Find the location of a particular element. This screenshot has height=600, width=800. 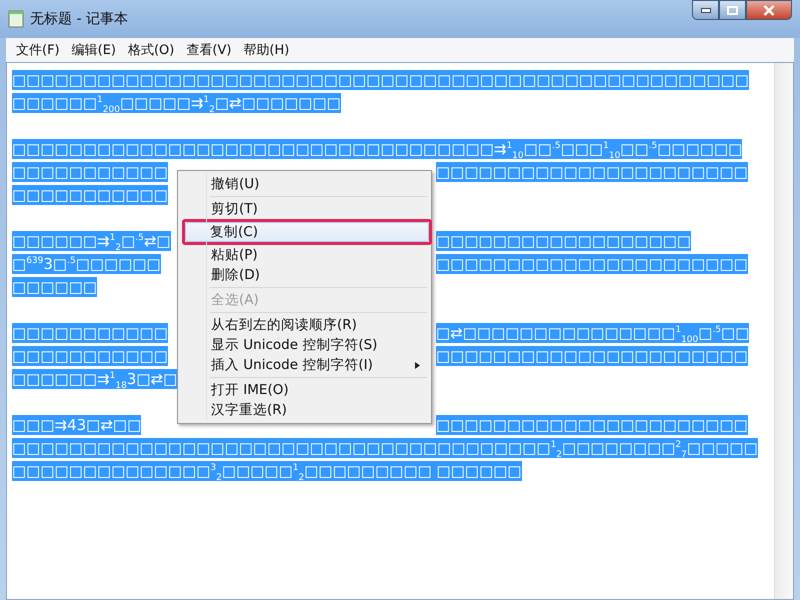

context-menu-item: 插入 Unicode 控制字符(I) is located at coordinates (304, 365).